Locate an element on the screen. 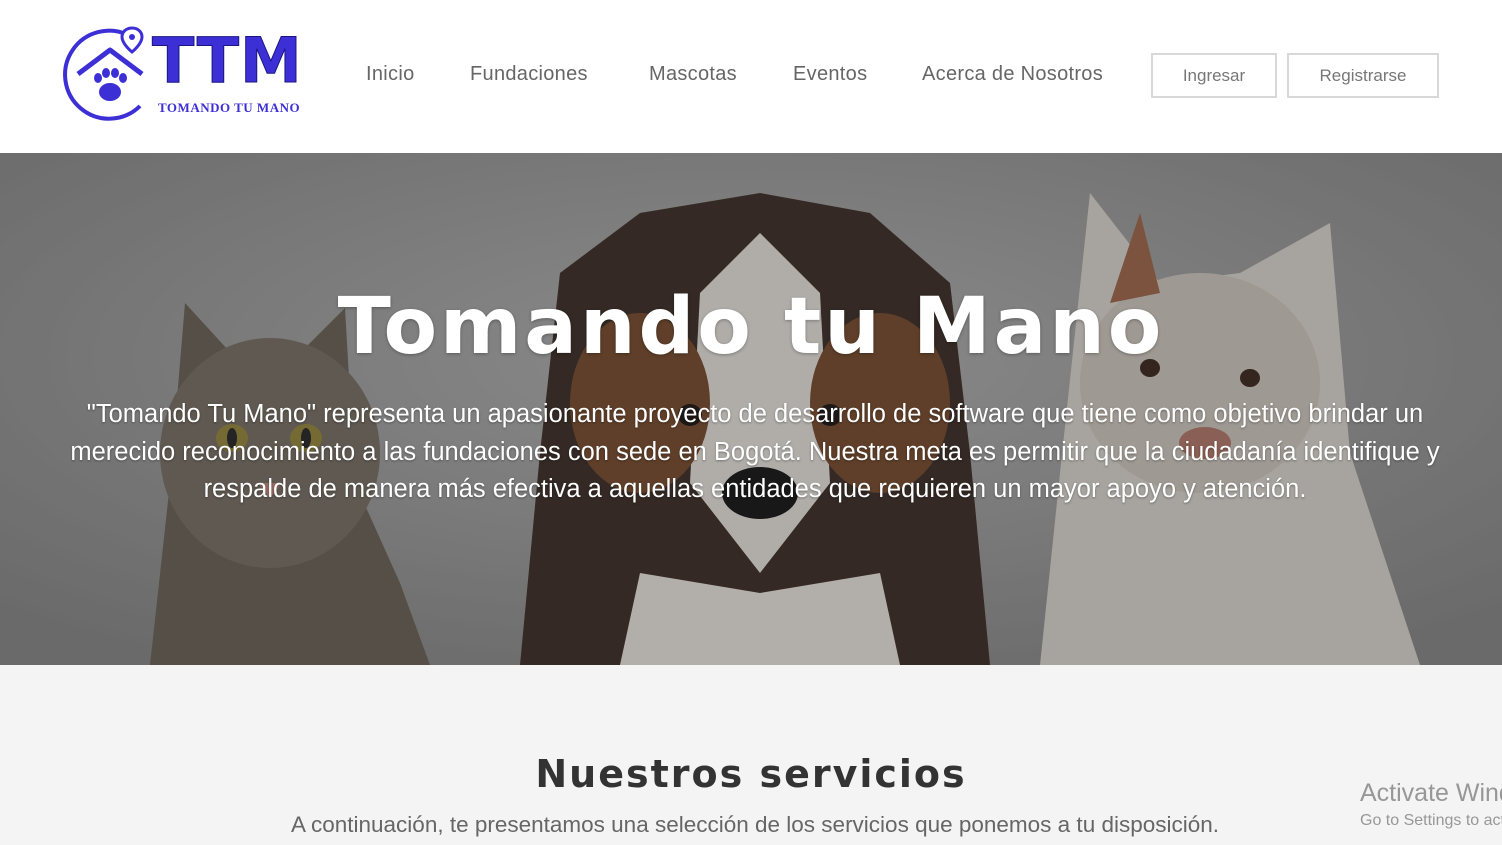 The width and height of the screenshot is (1502, 845). watermark-line2: Go to Settings to activate Windows. is located at coordinates (1431, 820).